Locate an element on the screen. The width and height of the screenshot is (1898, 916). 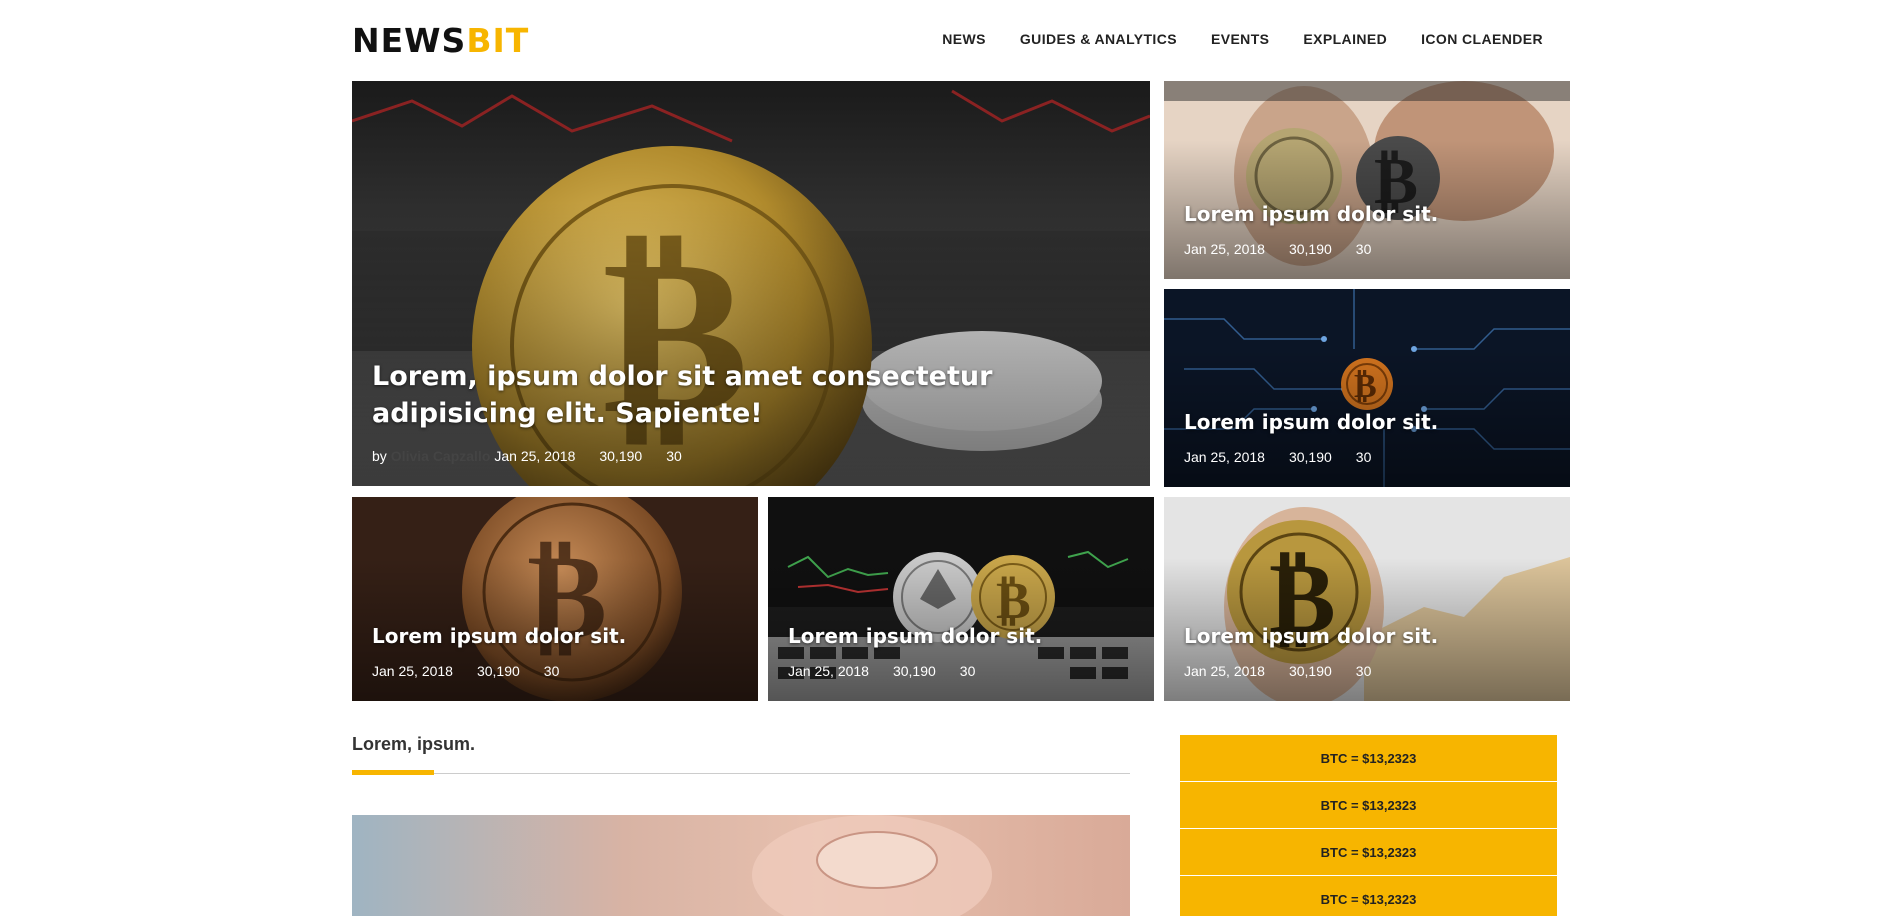
nav-icon-calendar: ICON CLAENDER is located at coordinates (1482, 39).